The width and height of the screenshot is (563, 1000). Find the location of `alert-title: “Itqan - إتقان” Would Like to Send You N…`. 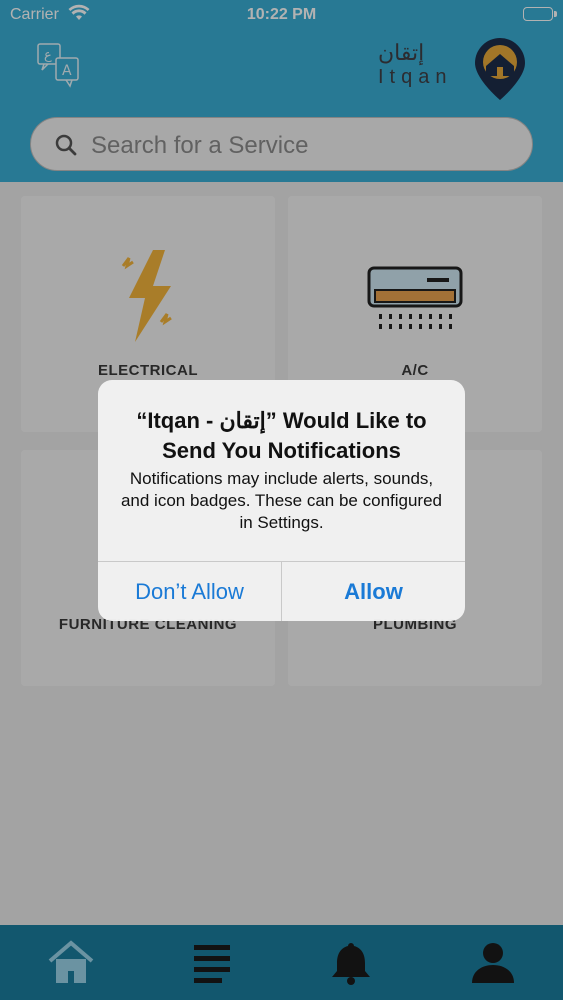

alert-title: “Itqan - إتقان” Would Like to Send You N… is located at coordinates (281, 435).